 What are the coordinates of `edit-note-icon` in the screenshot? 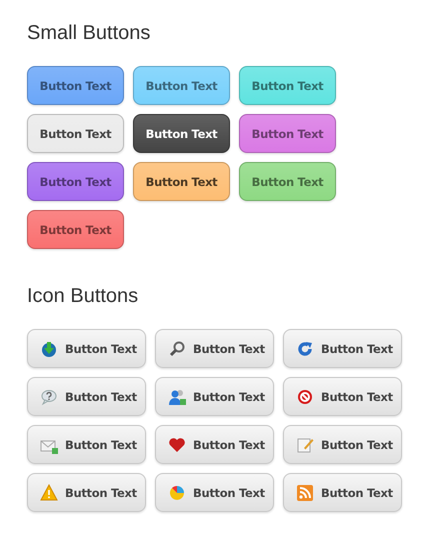 It's located at (305, 445).